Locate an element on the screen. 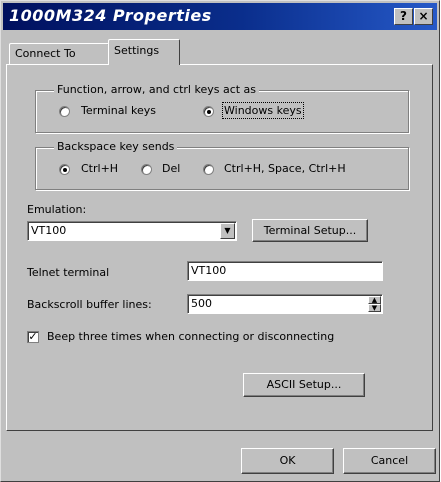 The image size is (441, 482). cancel-button: Cancel is located at coordinates (389, 461).